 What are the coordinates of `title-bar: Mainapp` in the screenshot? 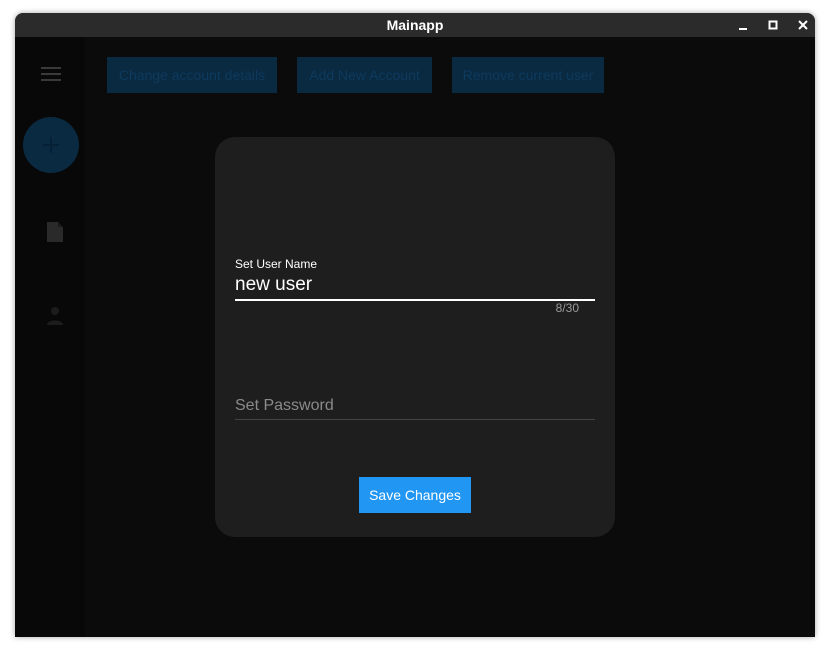 It's located at (415, 25).